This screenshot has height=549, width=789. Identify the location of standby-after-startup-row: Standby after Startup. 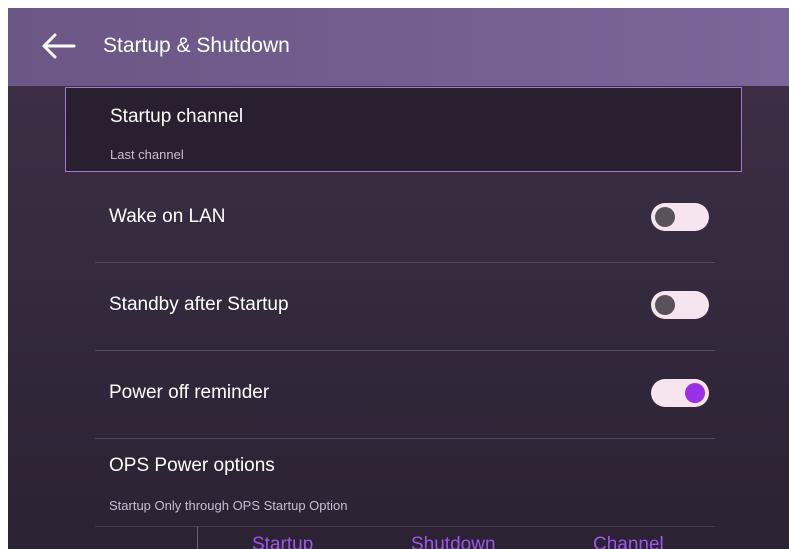
(405, 307).